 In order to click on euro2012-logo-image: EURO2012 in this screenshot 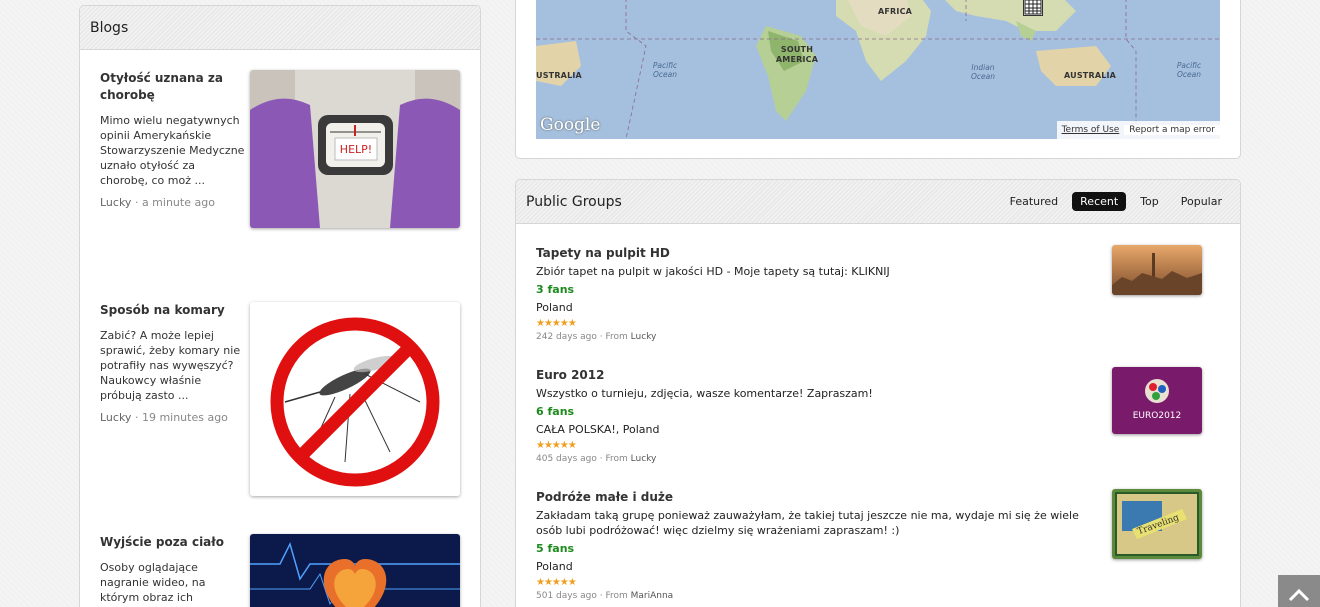, I will do `click(1157, 400)`.